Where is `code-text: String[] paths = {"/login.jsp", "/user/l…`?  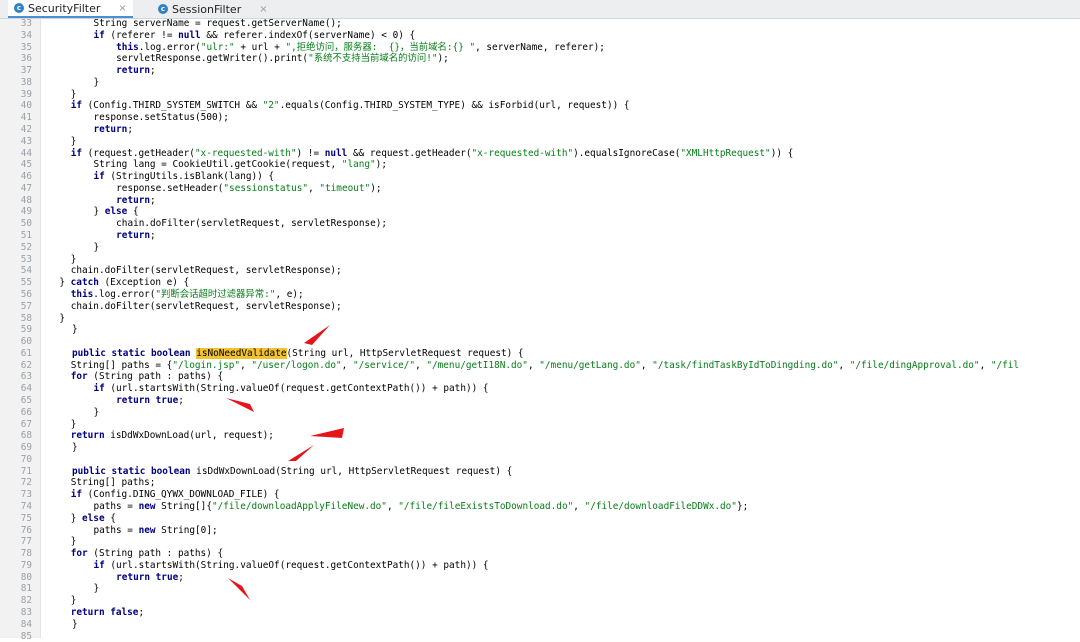 code-text: String[] paths = {"/login.jsp", "/user/l… is located at coordinates (545, 365).